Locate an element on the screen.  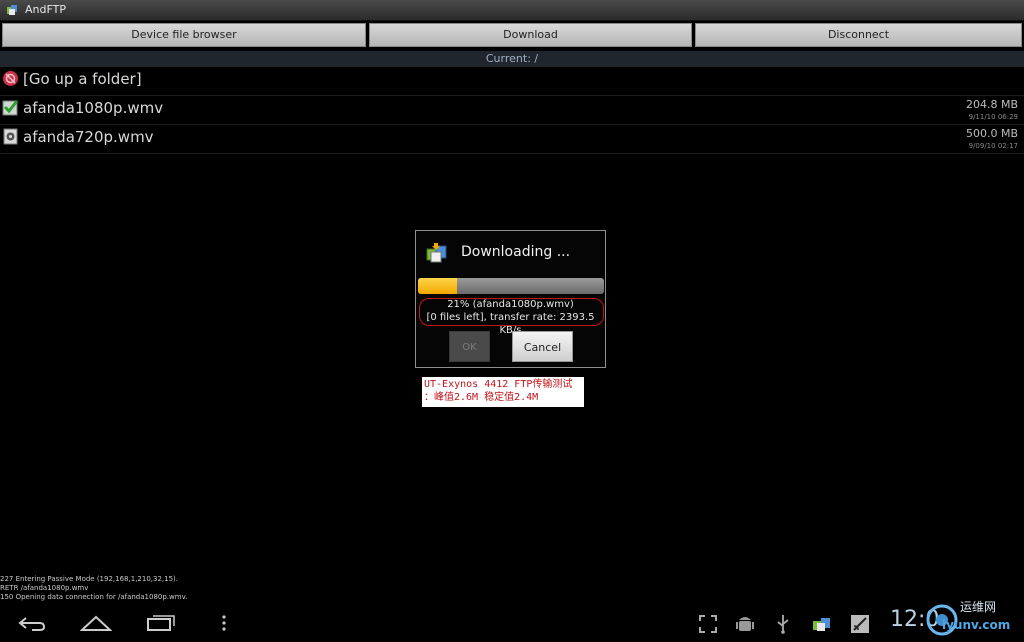
list-item-go-up: [Go up a folder] is located at coordinates (512, 81).